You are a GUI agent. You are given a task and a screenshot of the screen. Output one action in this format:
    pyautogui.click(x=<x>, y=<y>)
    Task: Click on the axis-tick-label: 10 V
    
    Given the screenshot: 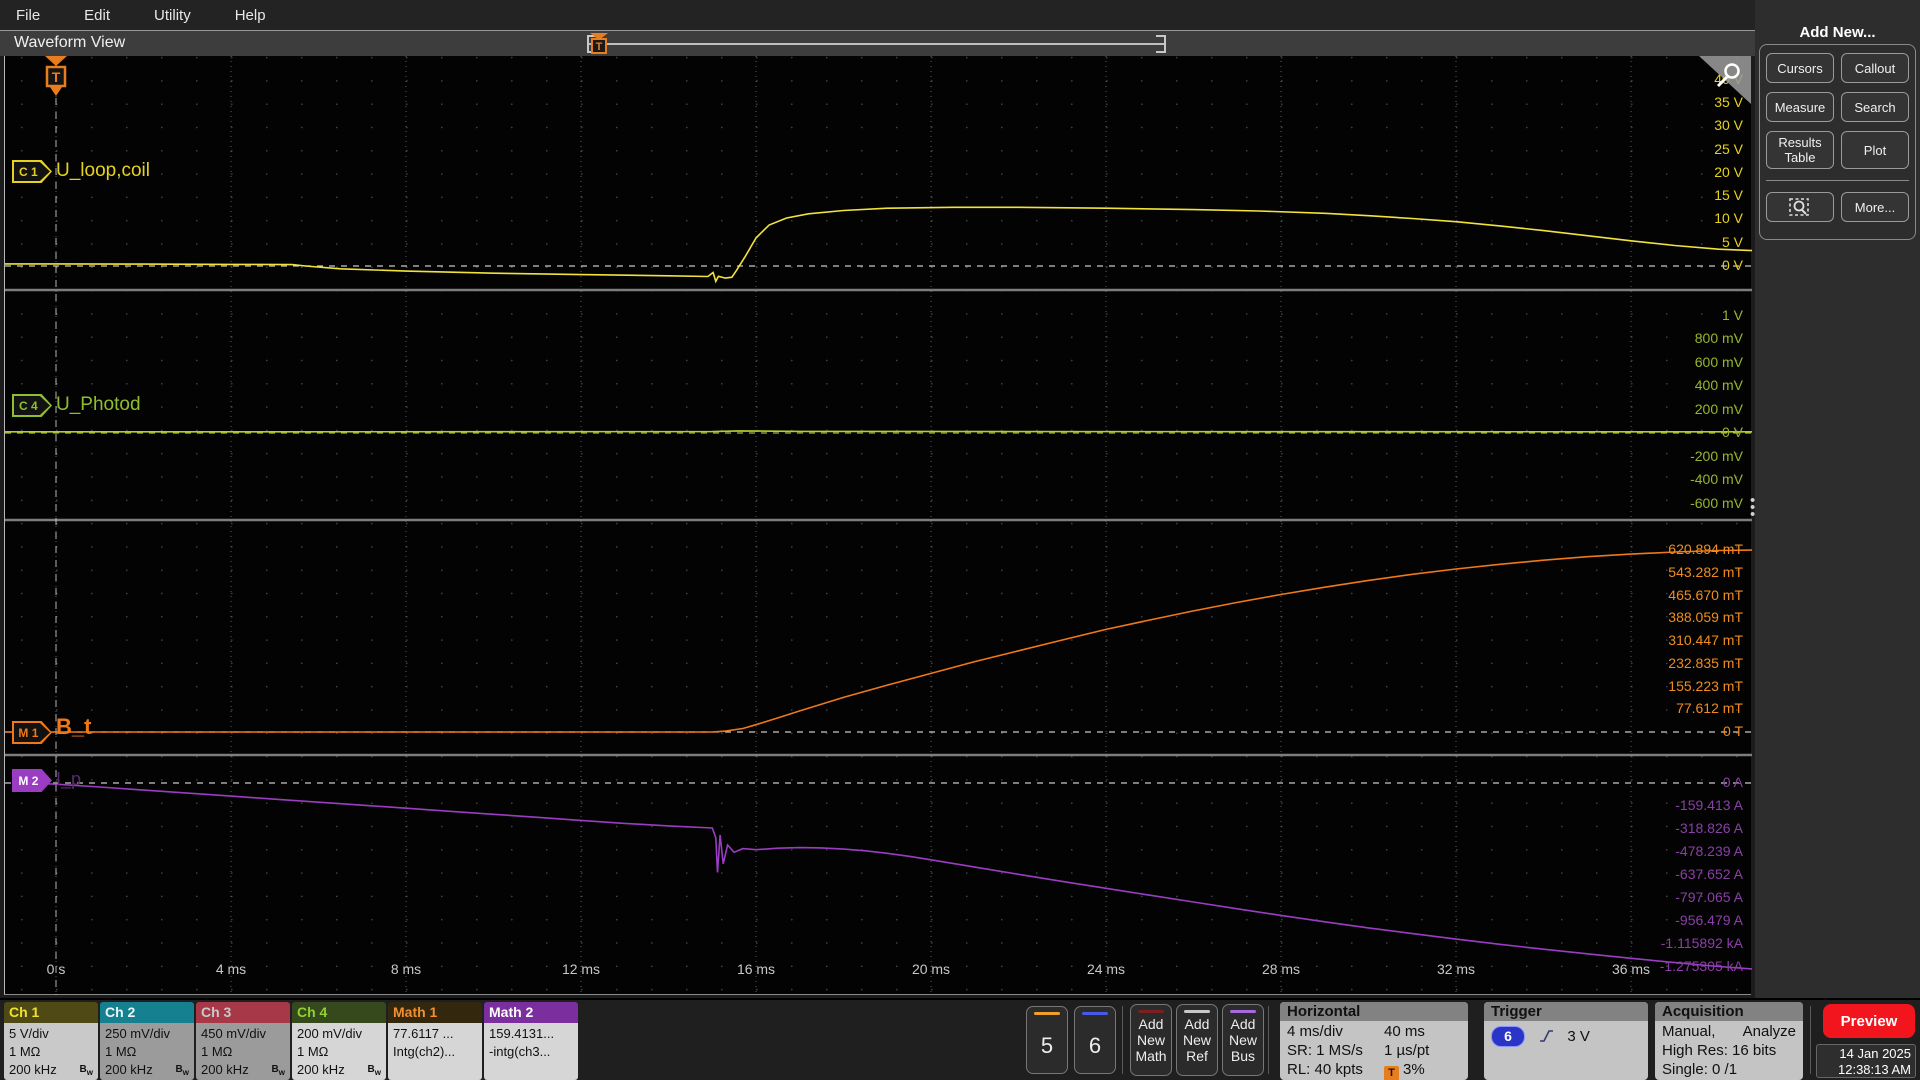 What is the action you would take?
    pyautogui.click(x=1728, y=218)
    